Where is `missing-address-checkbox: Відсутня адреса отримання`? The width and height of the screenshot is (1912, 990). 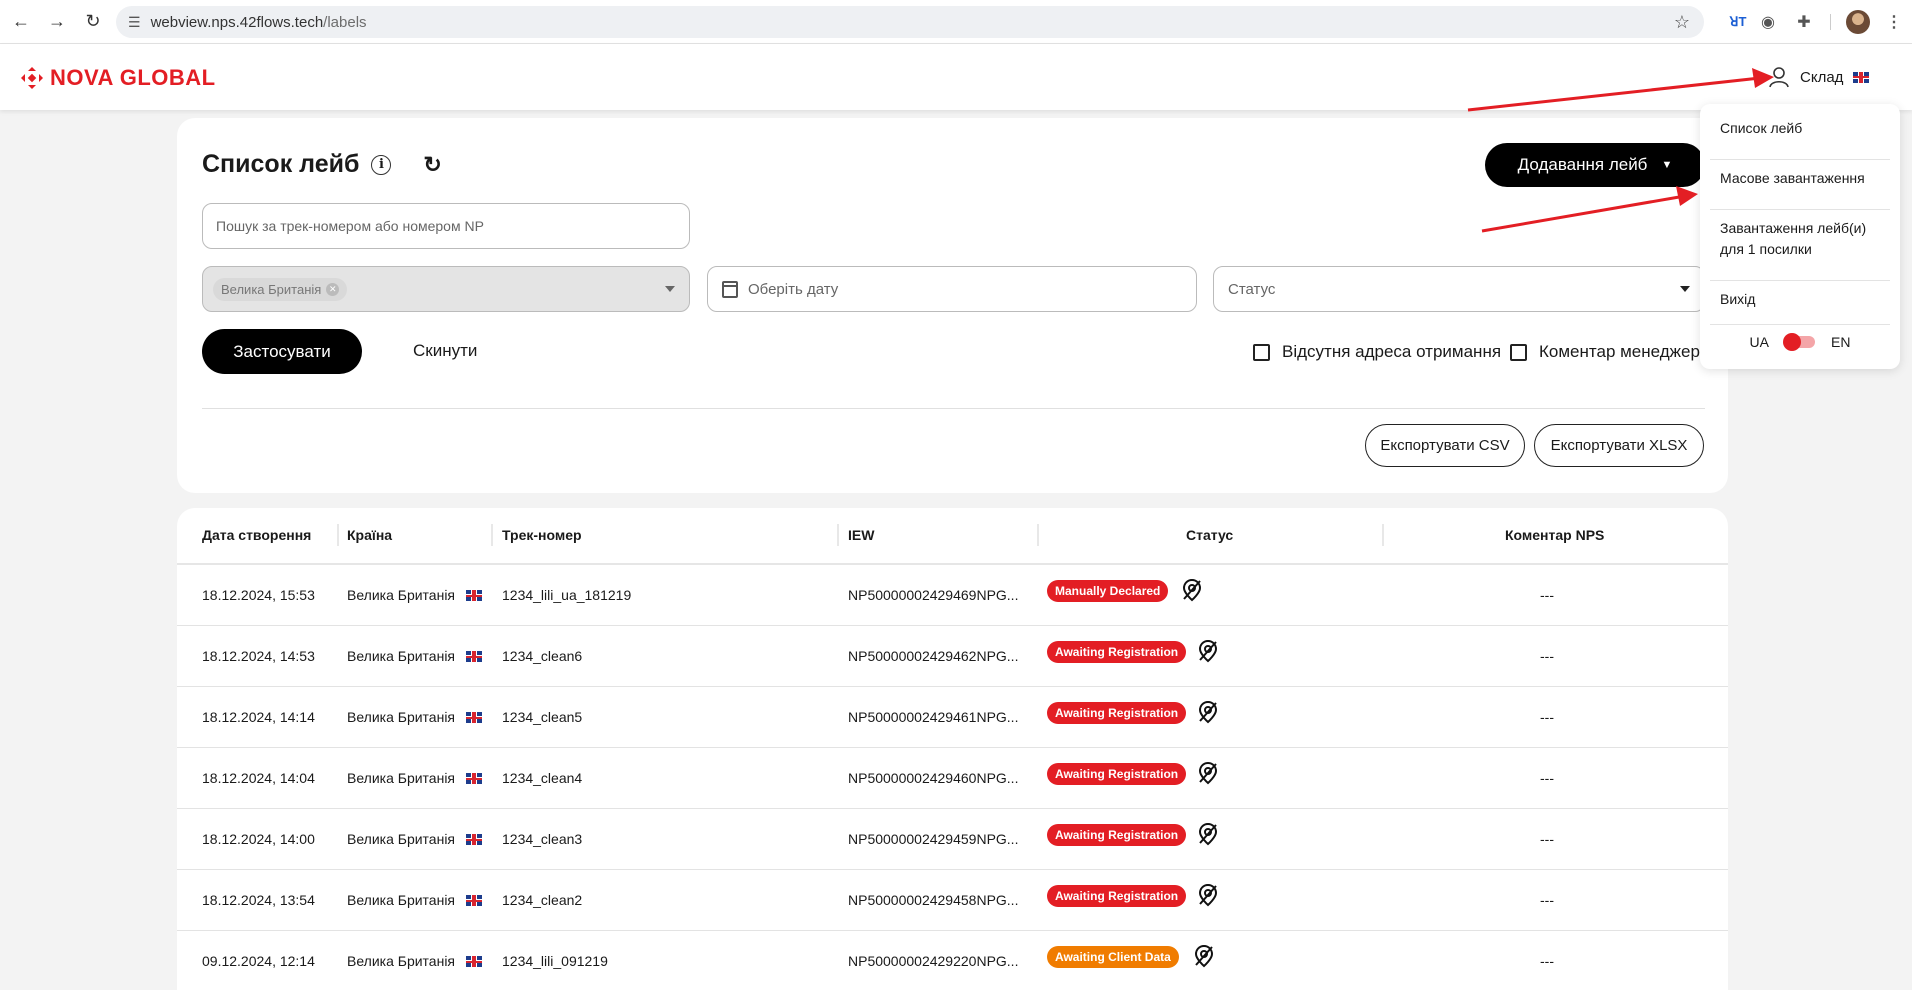
missing-address-checkbox: Відсутня адреса отримання is located at coordinates (1377, 352).